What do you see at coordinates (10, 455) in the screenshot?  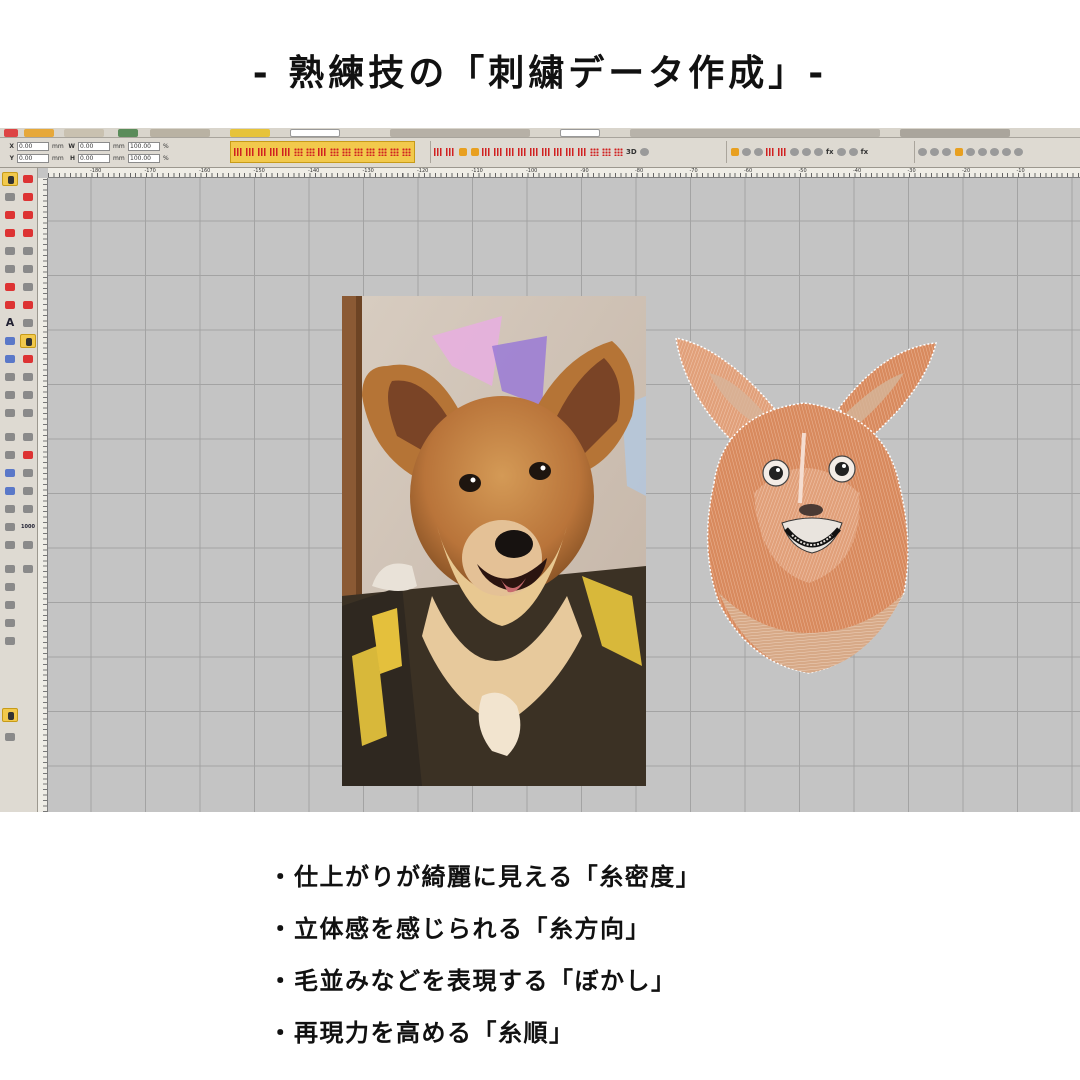 I see `spiral-tool` at bounding box center [10, 455].